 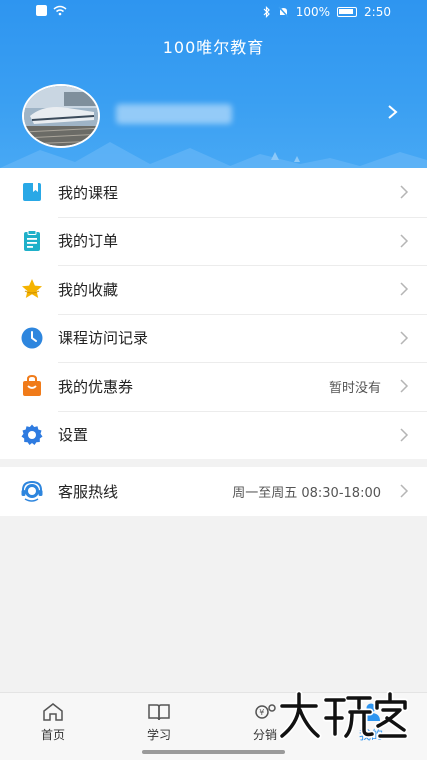 What do you see at coordinates (32, 386) in the screenshot?
I see `shopping-bag-icon` at bounding box center [32, 386].